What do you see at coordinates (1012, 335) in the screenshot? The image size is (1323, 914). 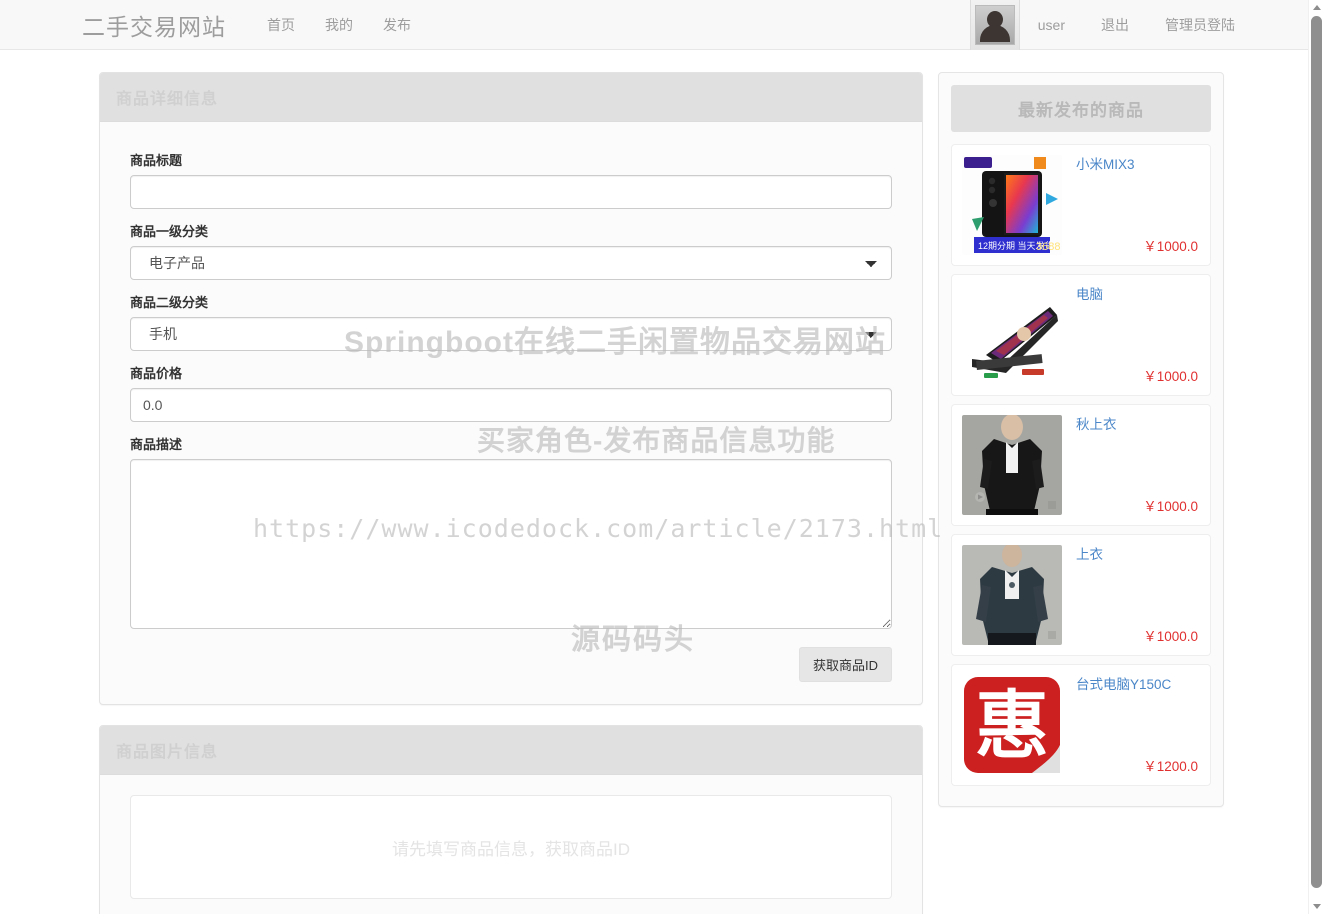 I see `product-thumbnail-laptop` at bounding box center [1012, 335].